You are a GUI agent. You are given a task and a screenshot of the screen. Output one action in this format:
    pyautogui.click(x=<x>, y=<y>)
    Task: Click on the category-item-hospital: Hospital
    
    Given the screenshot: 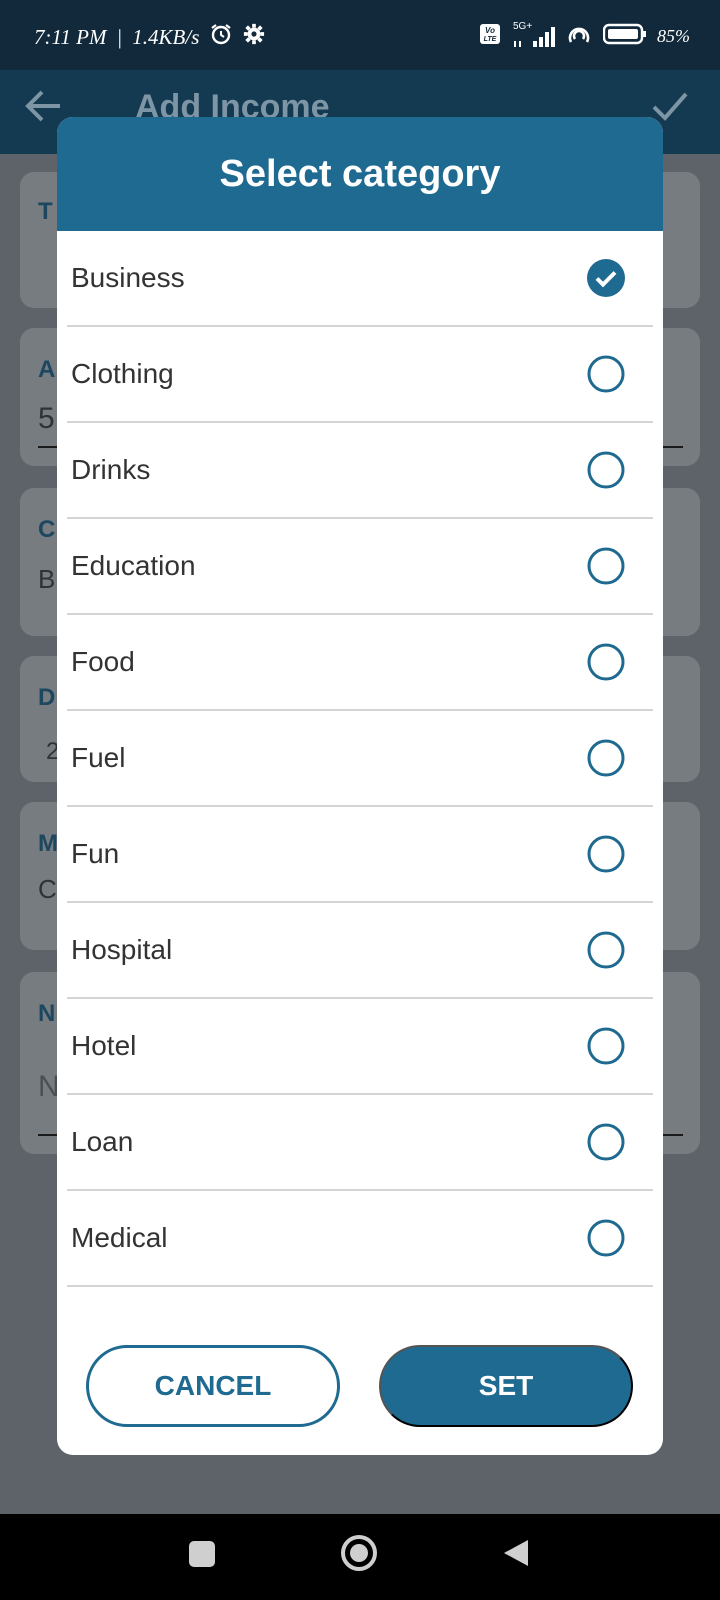 What is the action you would take?
    pyautogui.click(x=360, y=951)
    